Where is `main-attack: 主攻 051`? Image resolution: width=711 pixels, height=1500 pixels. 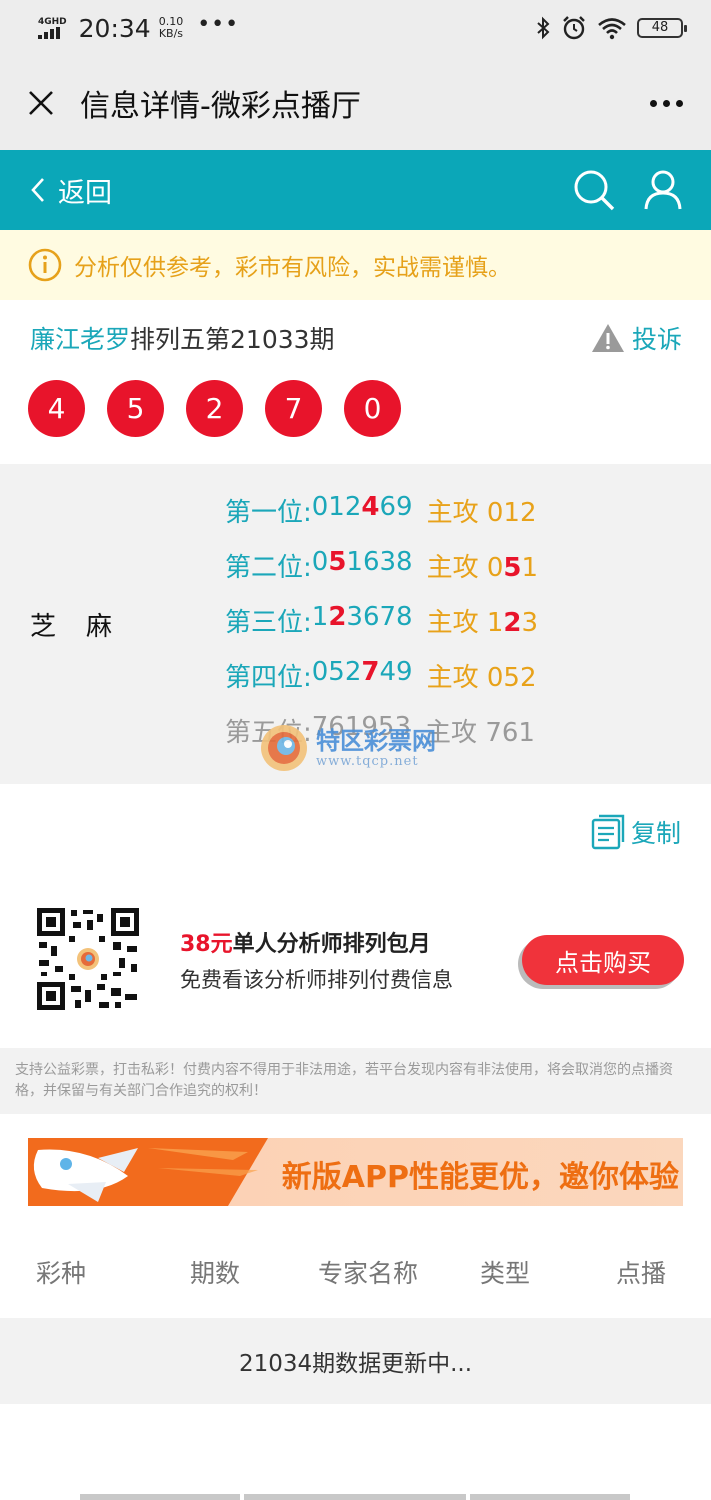
main-attack: 主攻 051 is located at coordinates (482, 574).